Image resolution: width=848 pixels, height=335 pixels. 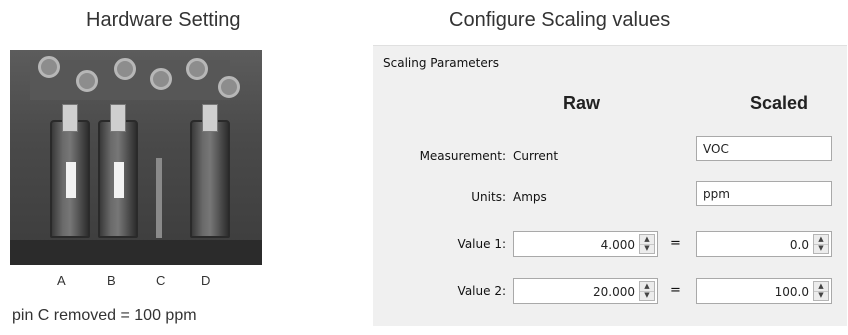 What do you see at coordinates (104, 315) in the screenshot?
I see `pin-caption: pin C removed = 100 ppm` at bounding box center [104, 315].